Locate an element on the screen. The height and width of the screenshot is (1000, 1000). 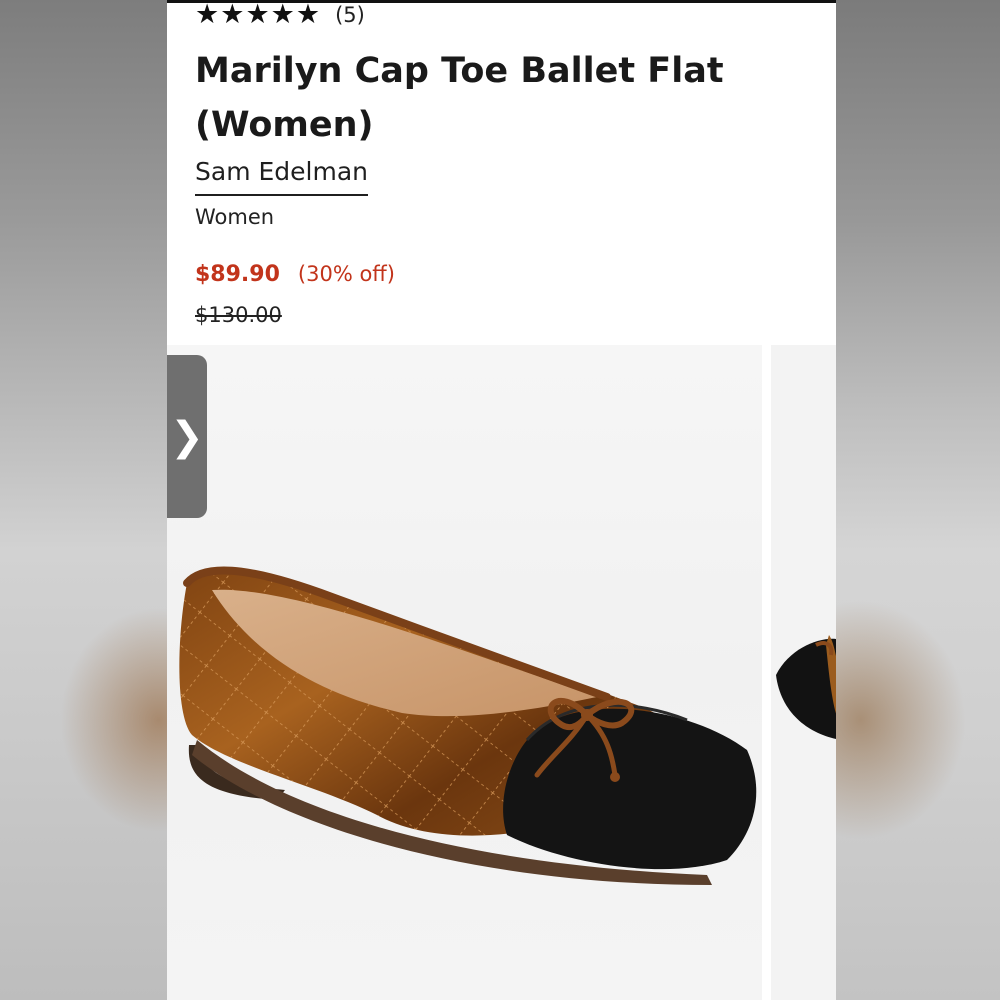
sale-price: $89.90 is located at coordinates (237, 274).